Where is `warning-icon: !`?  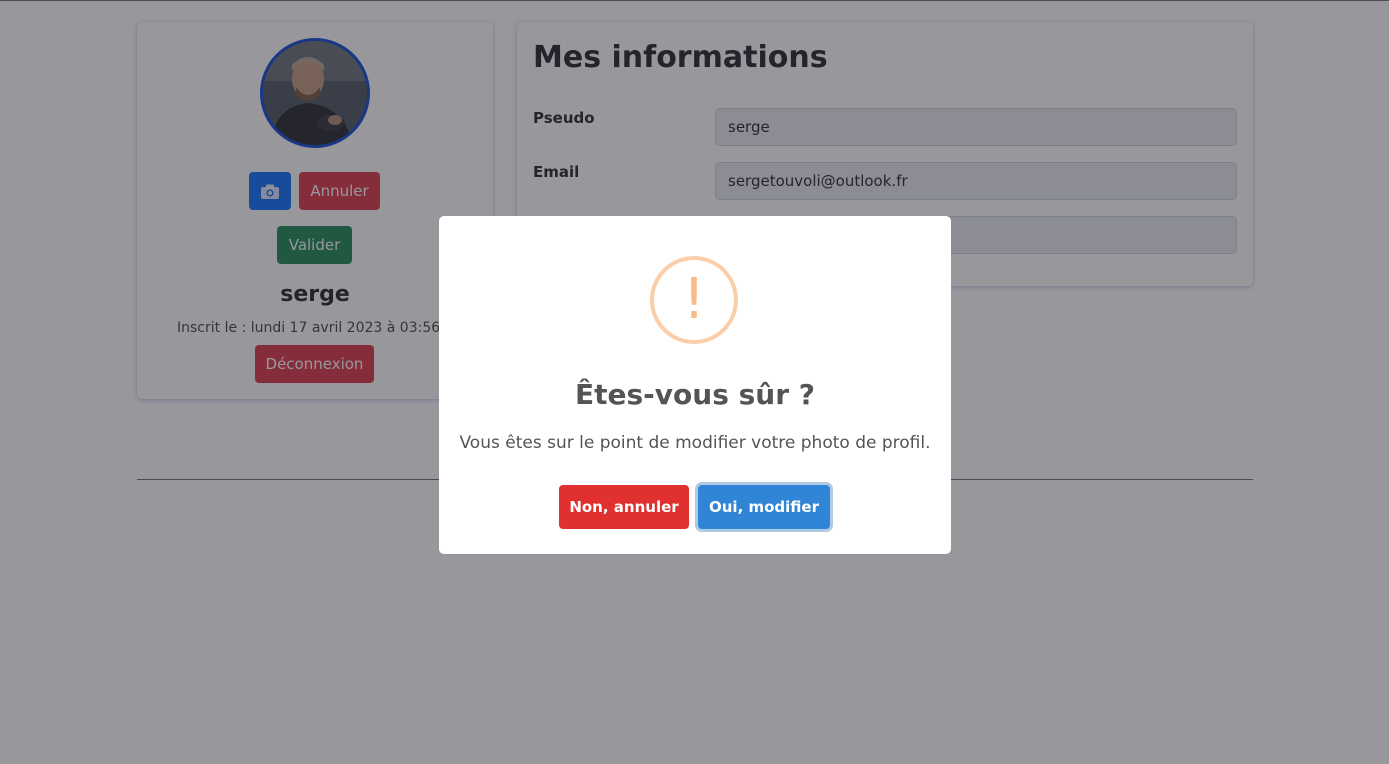 warning-icon: ! is located at coordinates (694, 300).